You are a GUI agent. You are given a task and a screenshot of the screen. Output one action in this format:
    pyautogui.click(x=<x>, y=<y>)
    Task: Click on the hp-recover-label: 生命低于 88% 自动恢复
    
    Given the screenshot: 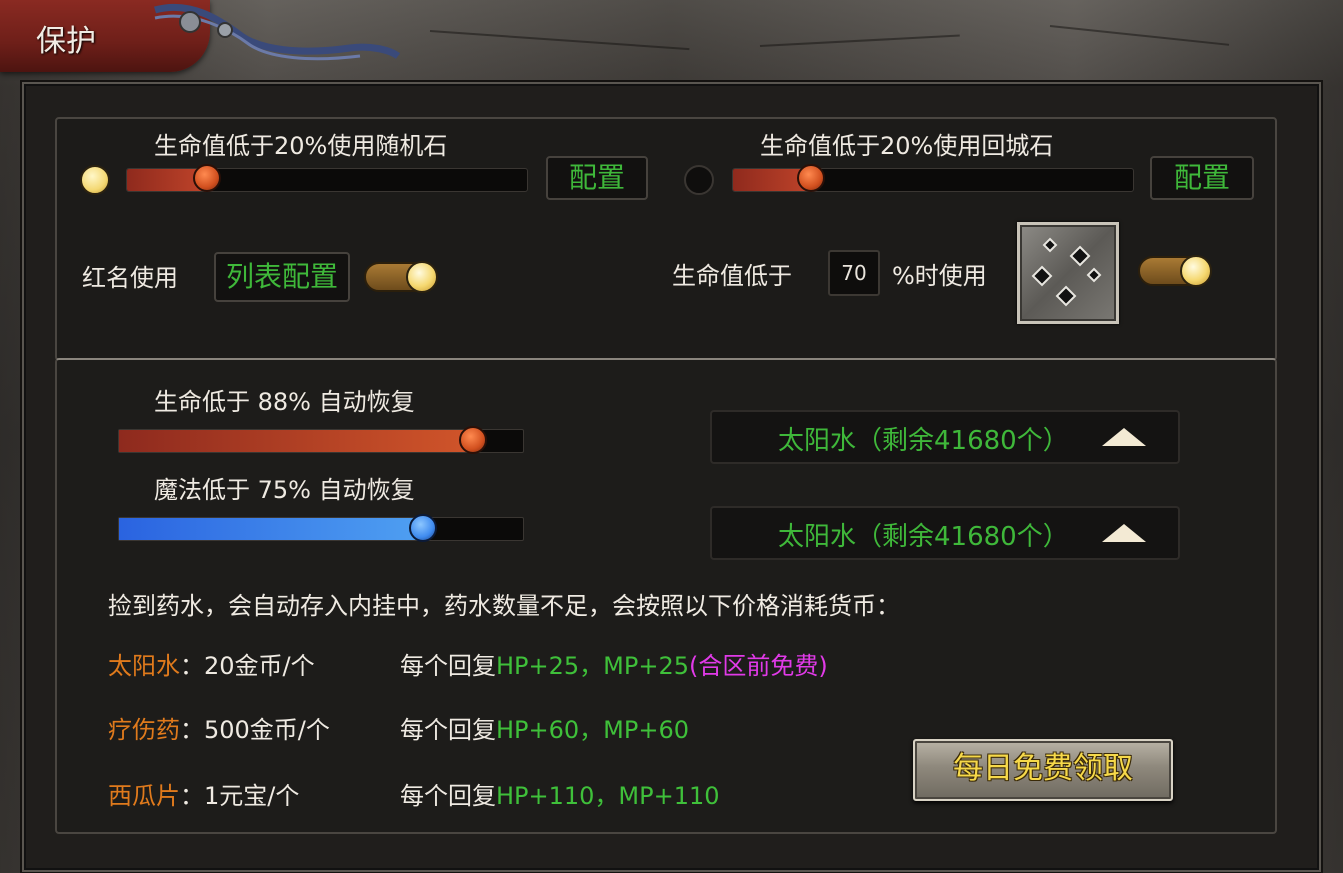 What is the action you would take?
    pyautogui.click(x=284, y=402)
    